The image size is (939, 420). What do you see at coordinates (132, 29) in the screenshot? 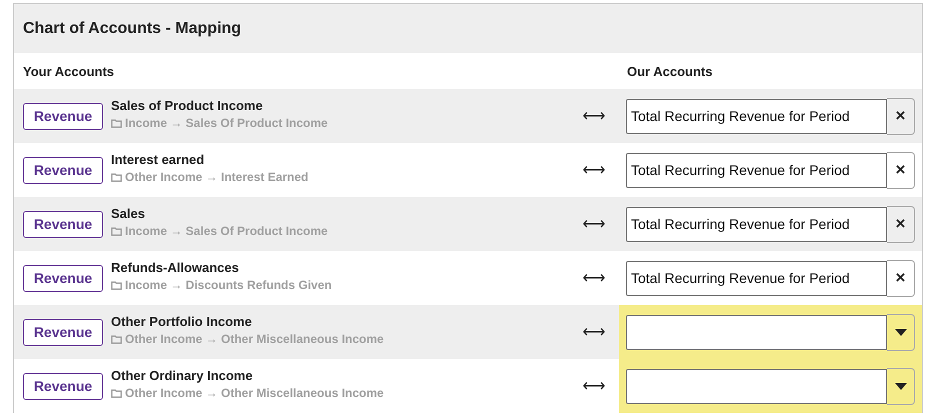
I see `panel-title: Chart of Accounts - Mapping` at bounding box center [132, 29].